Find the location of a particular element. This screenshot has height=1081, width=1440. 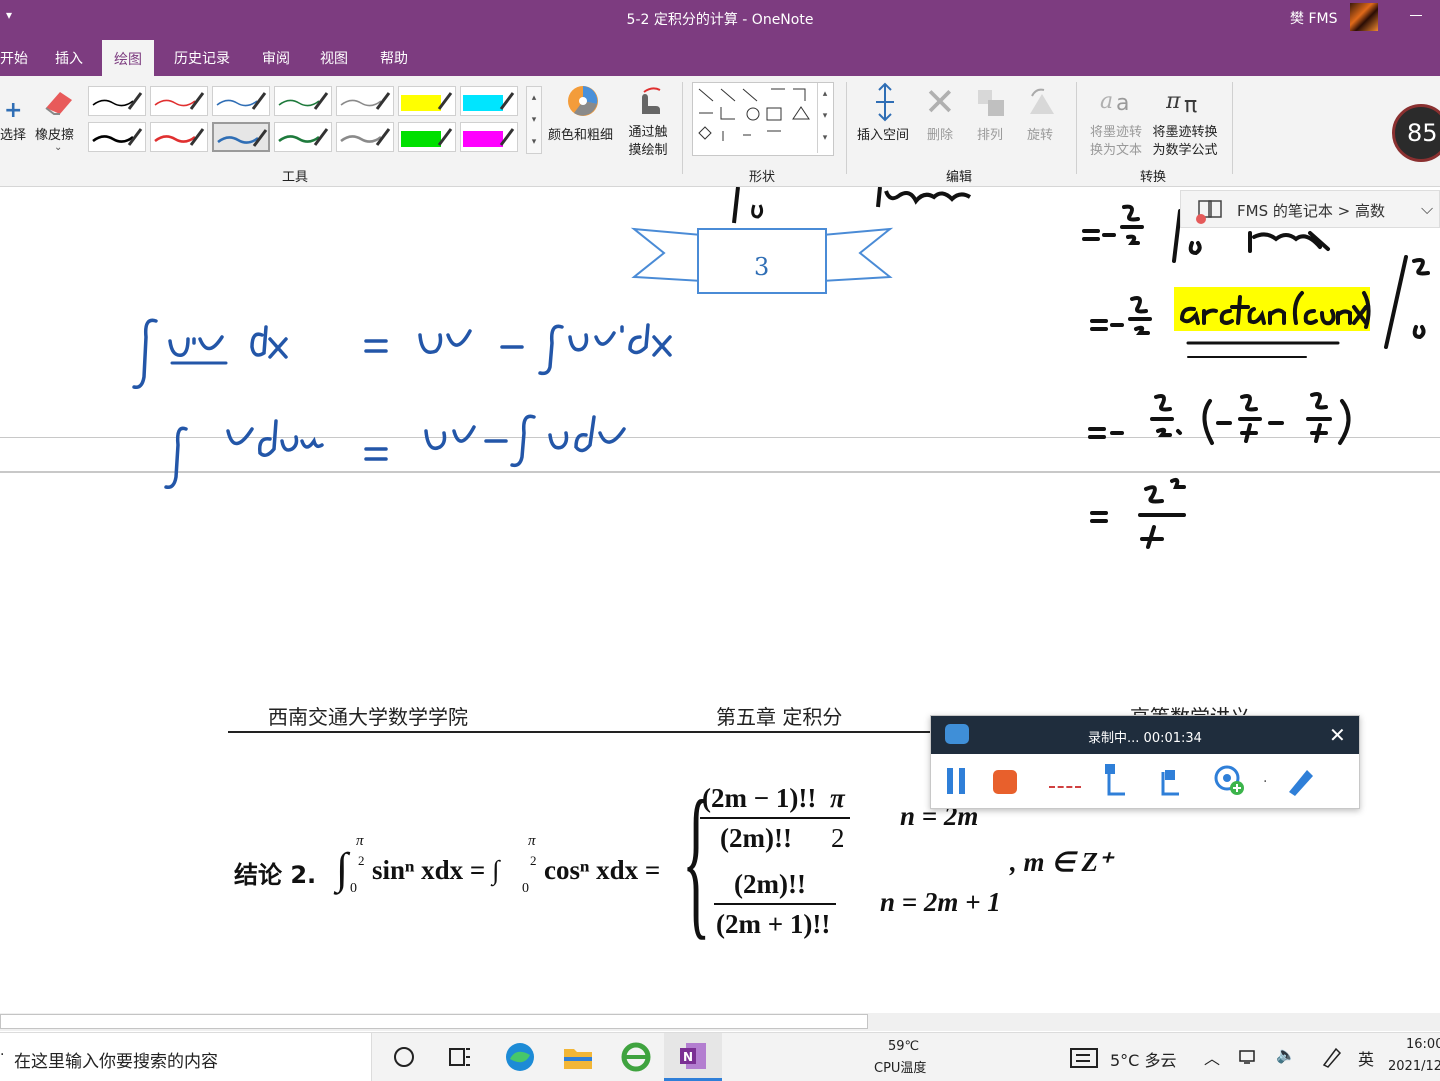

network-icon is located at coordinates (1249, 1057).